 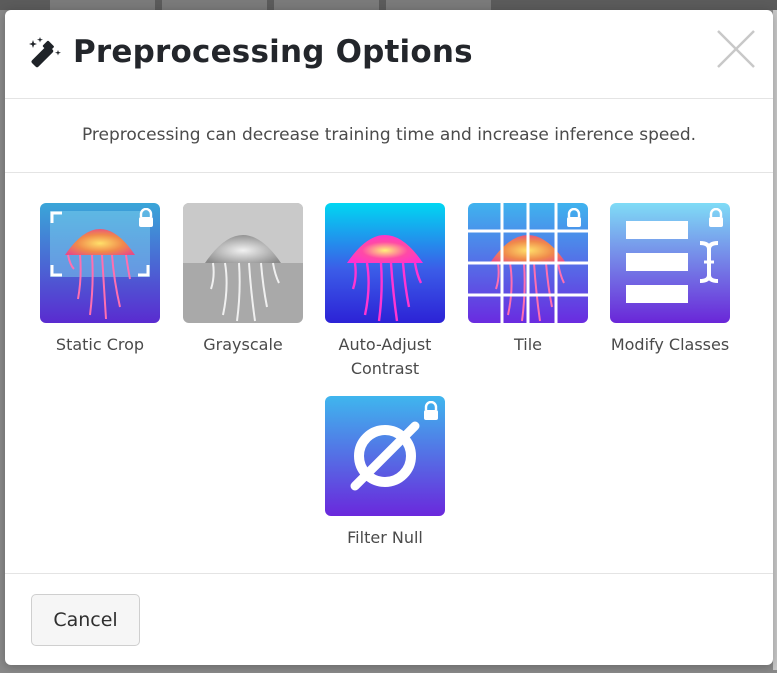 I want to click on option-filter-null: Filter Null, so click(x=385, y=473).